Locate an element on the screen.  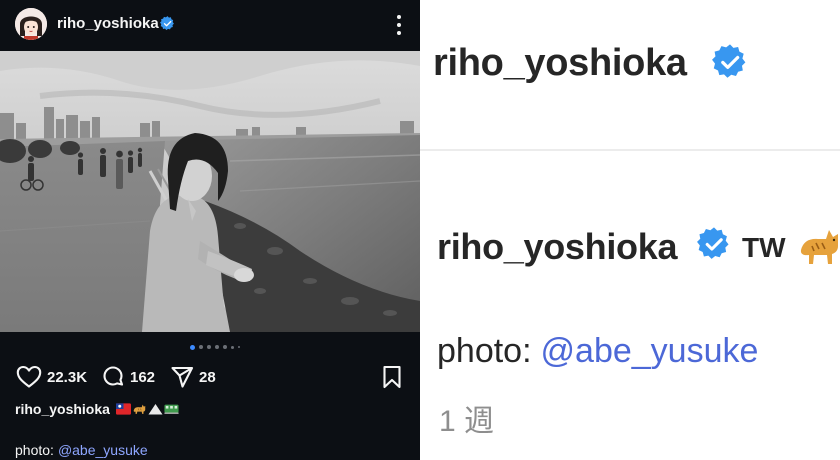
taiwan-flag-text: TW is located at coordinates (764, 247).